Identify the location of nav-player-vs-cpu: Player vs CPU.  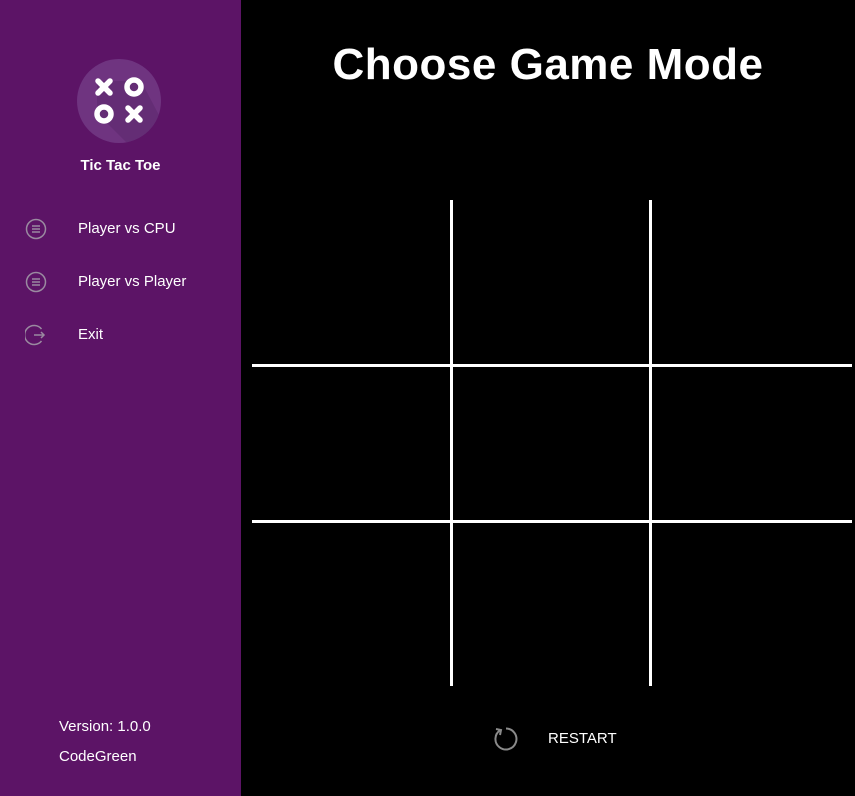
(120, 229).